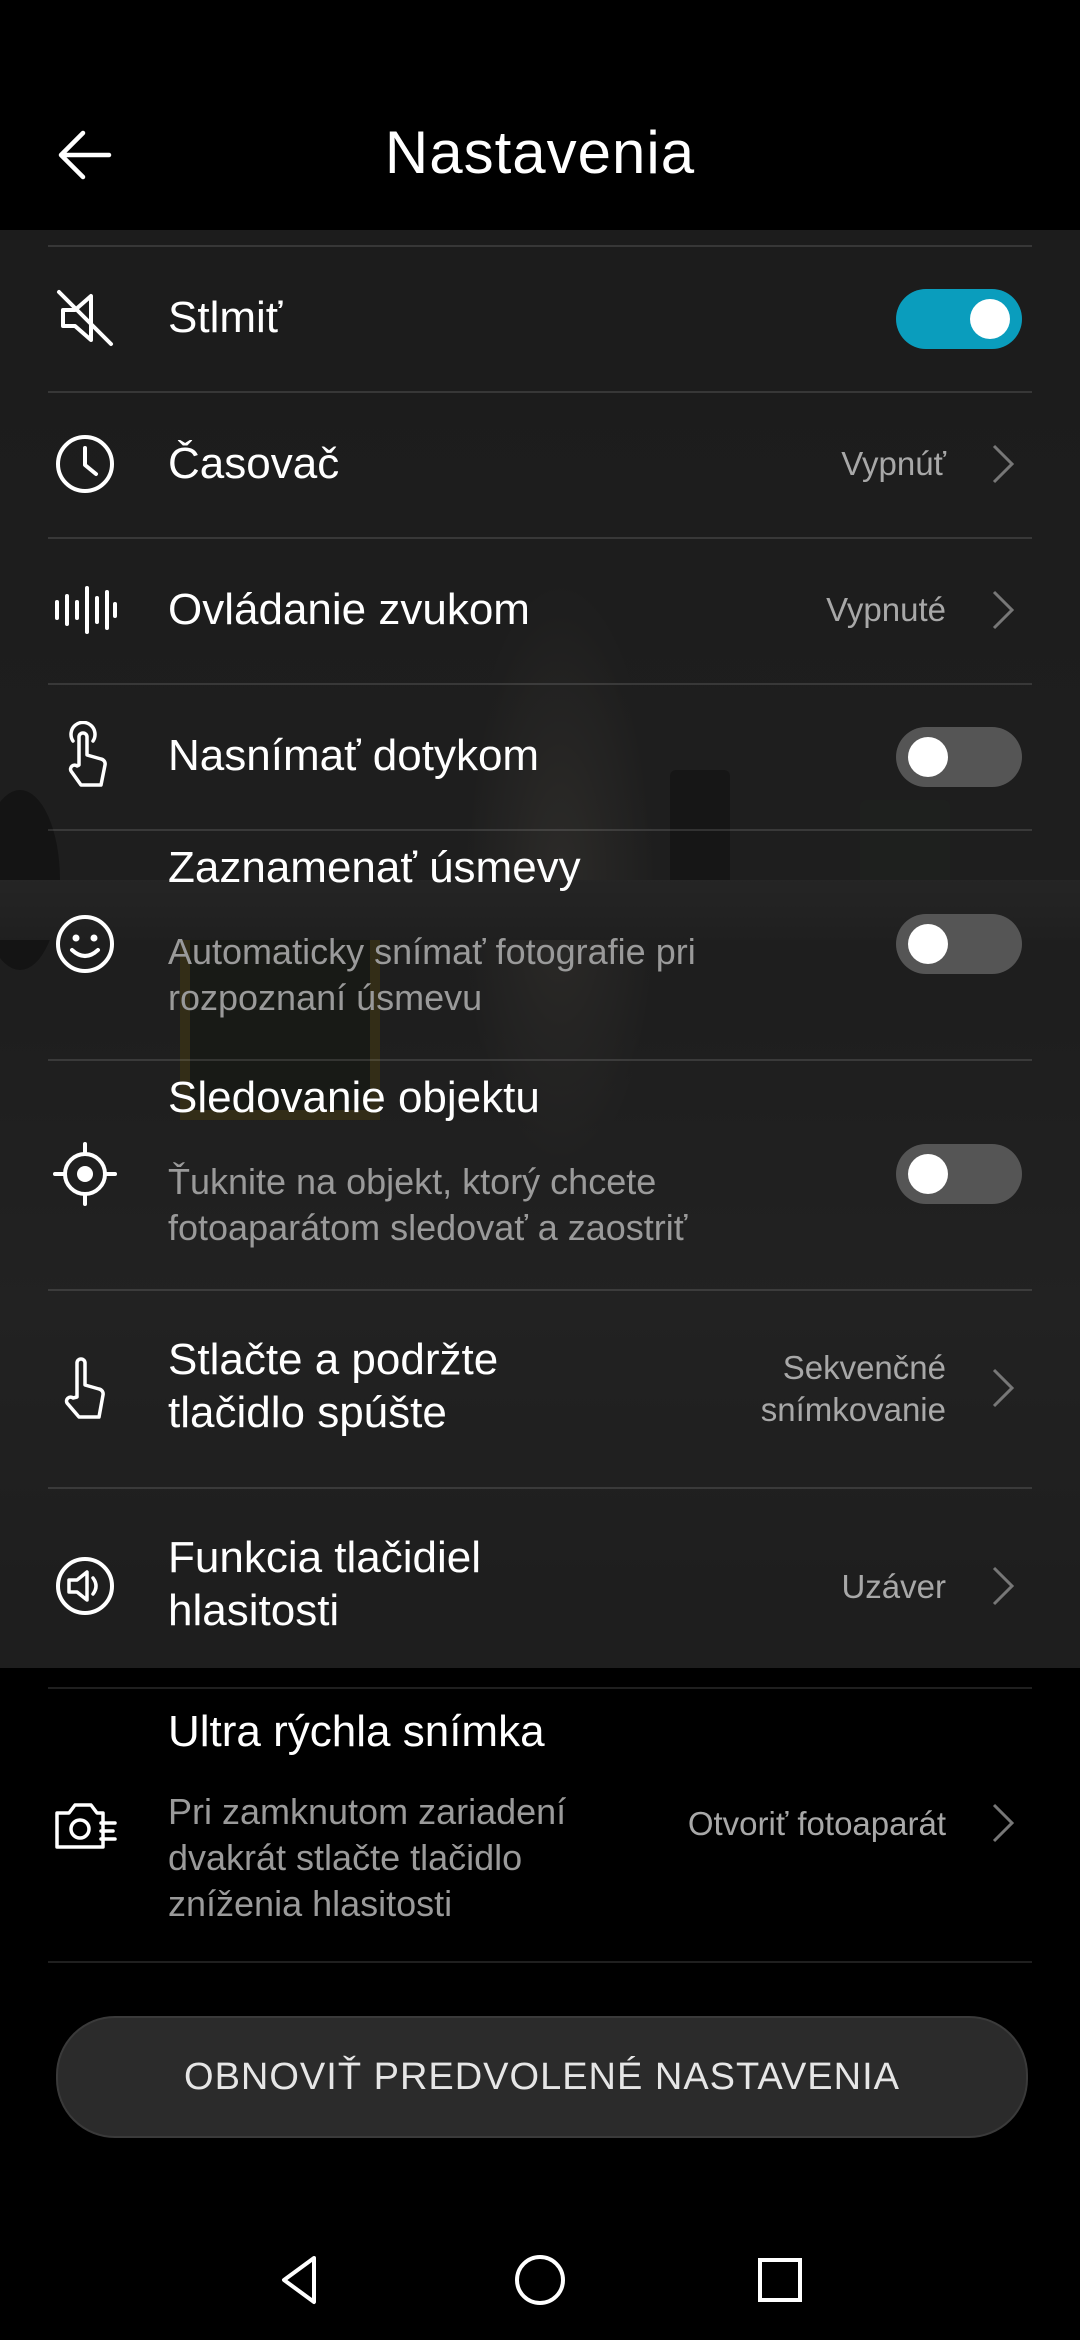 Image resolution: width=1080 pixels, height=2340 pixels. What do you see at coordinates (85, 1388) in the screenshot?
I see `hand-pointer-icon` at bounding box center [85, 1388].